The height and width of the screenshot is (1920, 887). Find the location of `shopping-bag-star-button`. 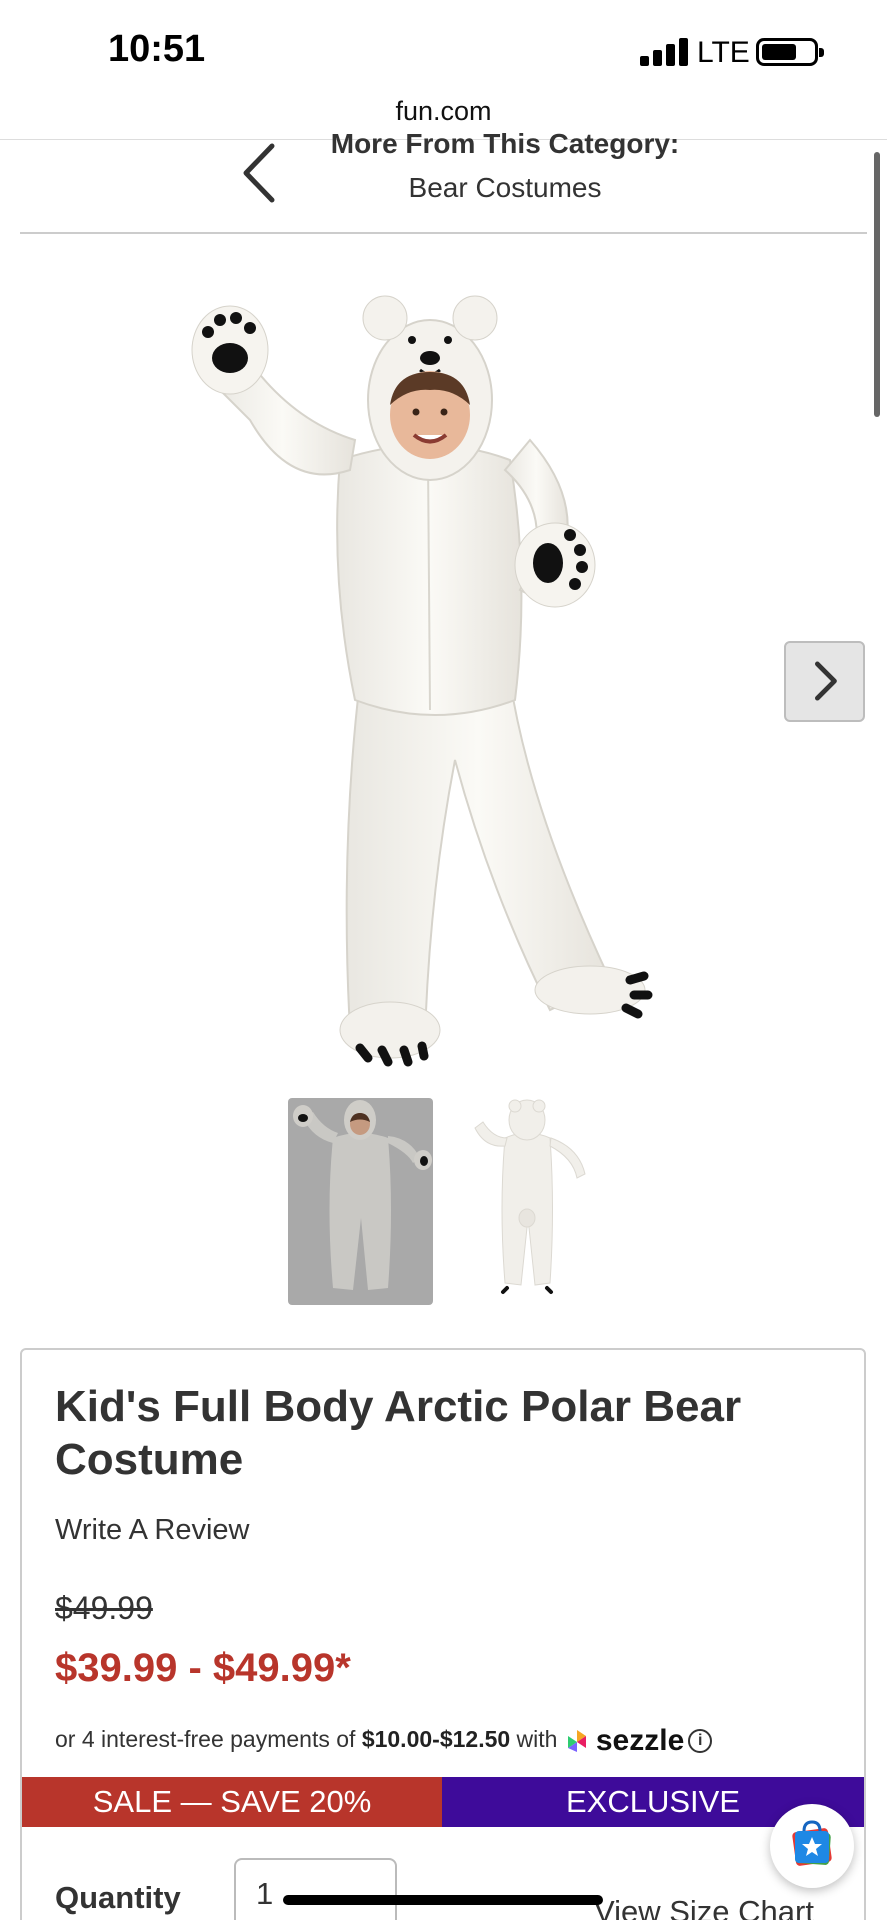

shopping-bag-star-button is located at coordinates (812, 1846).